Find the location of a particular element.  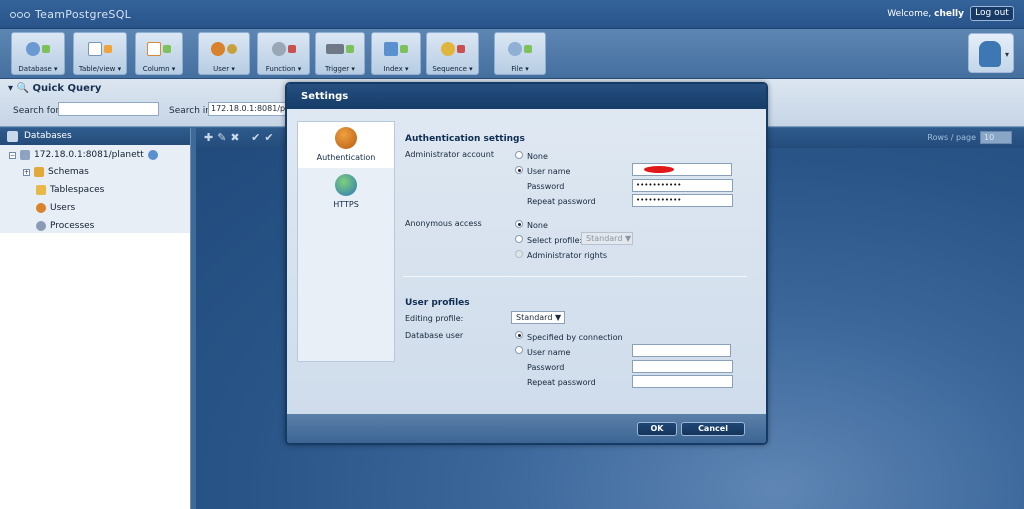

tree-item-label: Users is located at coordinates (63, 208).